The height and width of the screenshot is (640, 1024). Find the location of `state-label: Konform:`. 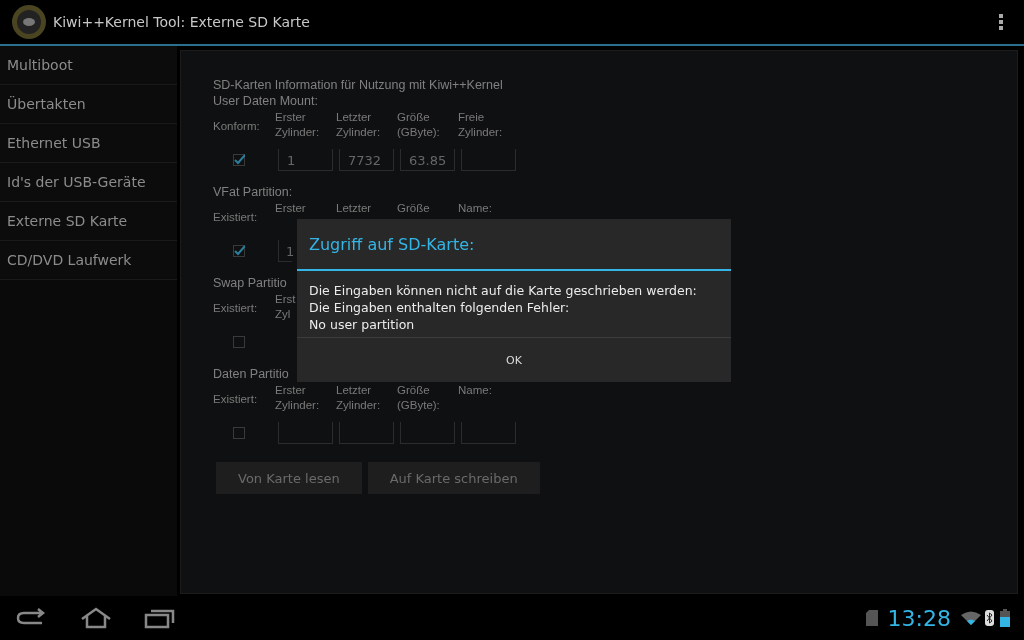

state-label: Konform: is located at coordinates (236, 126).